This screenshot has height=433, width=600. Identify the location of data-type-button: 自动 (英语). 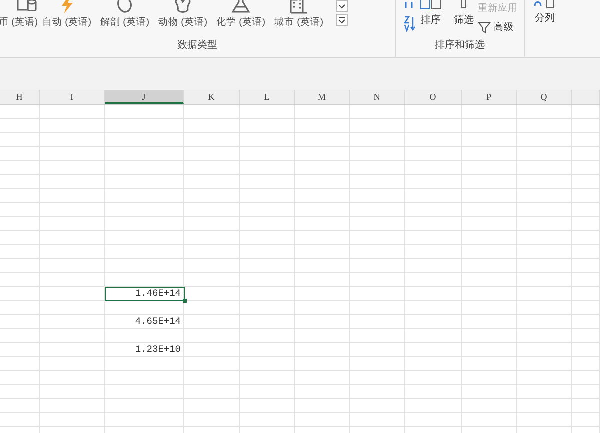
(67, 14).